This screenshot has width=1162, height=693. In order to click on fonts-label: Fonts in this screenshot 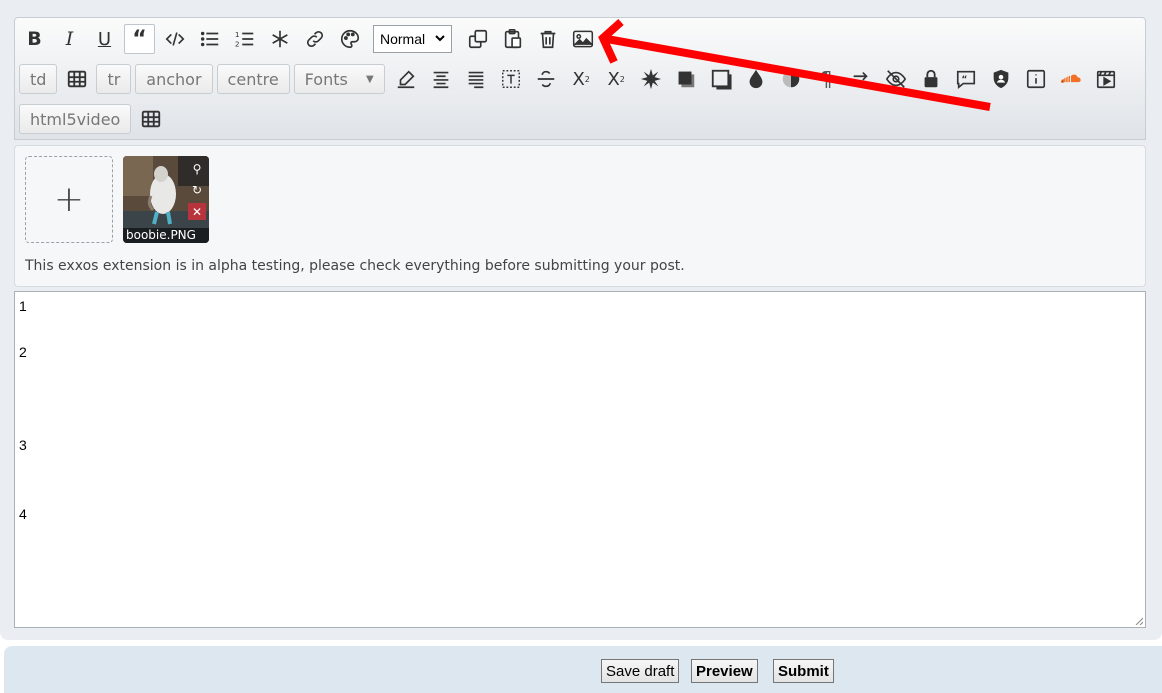, I will do `click(326, 79)`.